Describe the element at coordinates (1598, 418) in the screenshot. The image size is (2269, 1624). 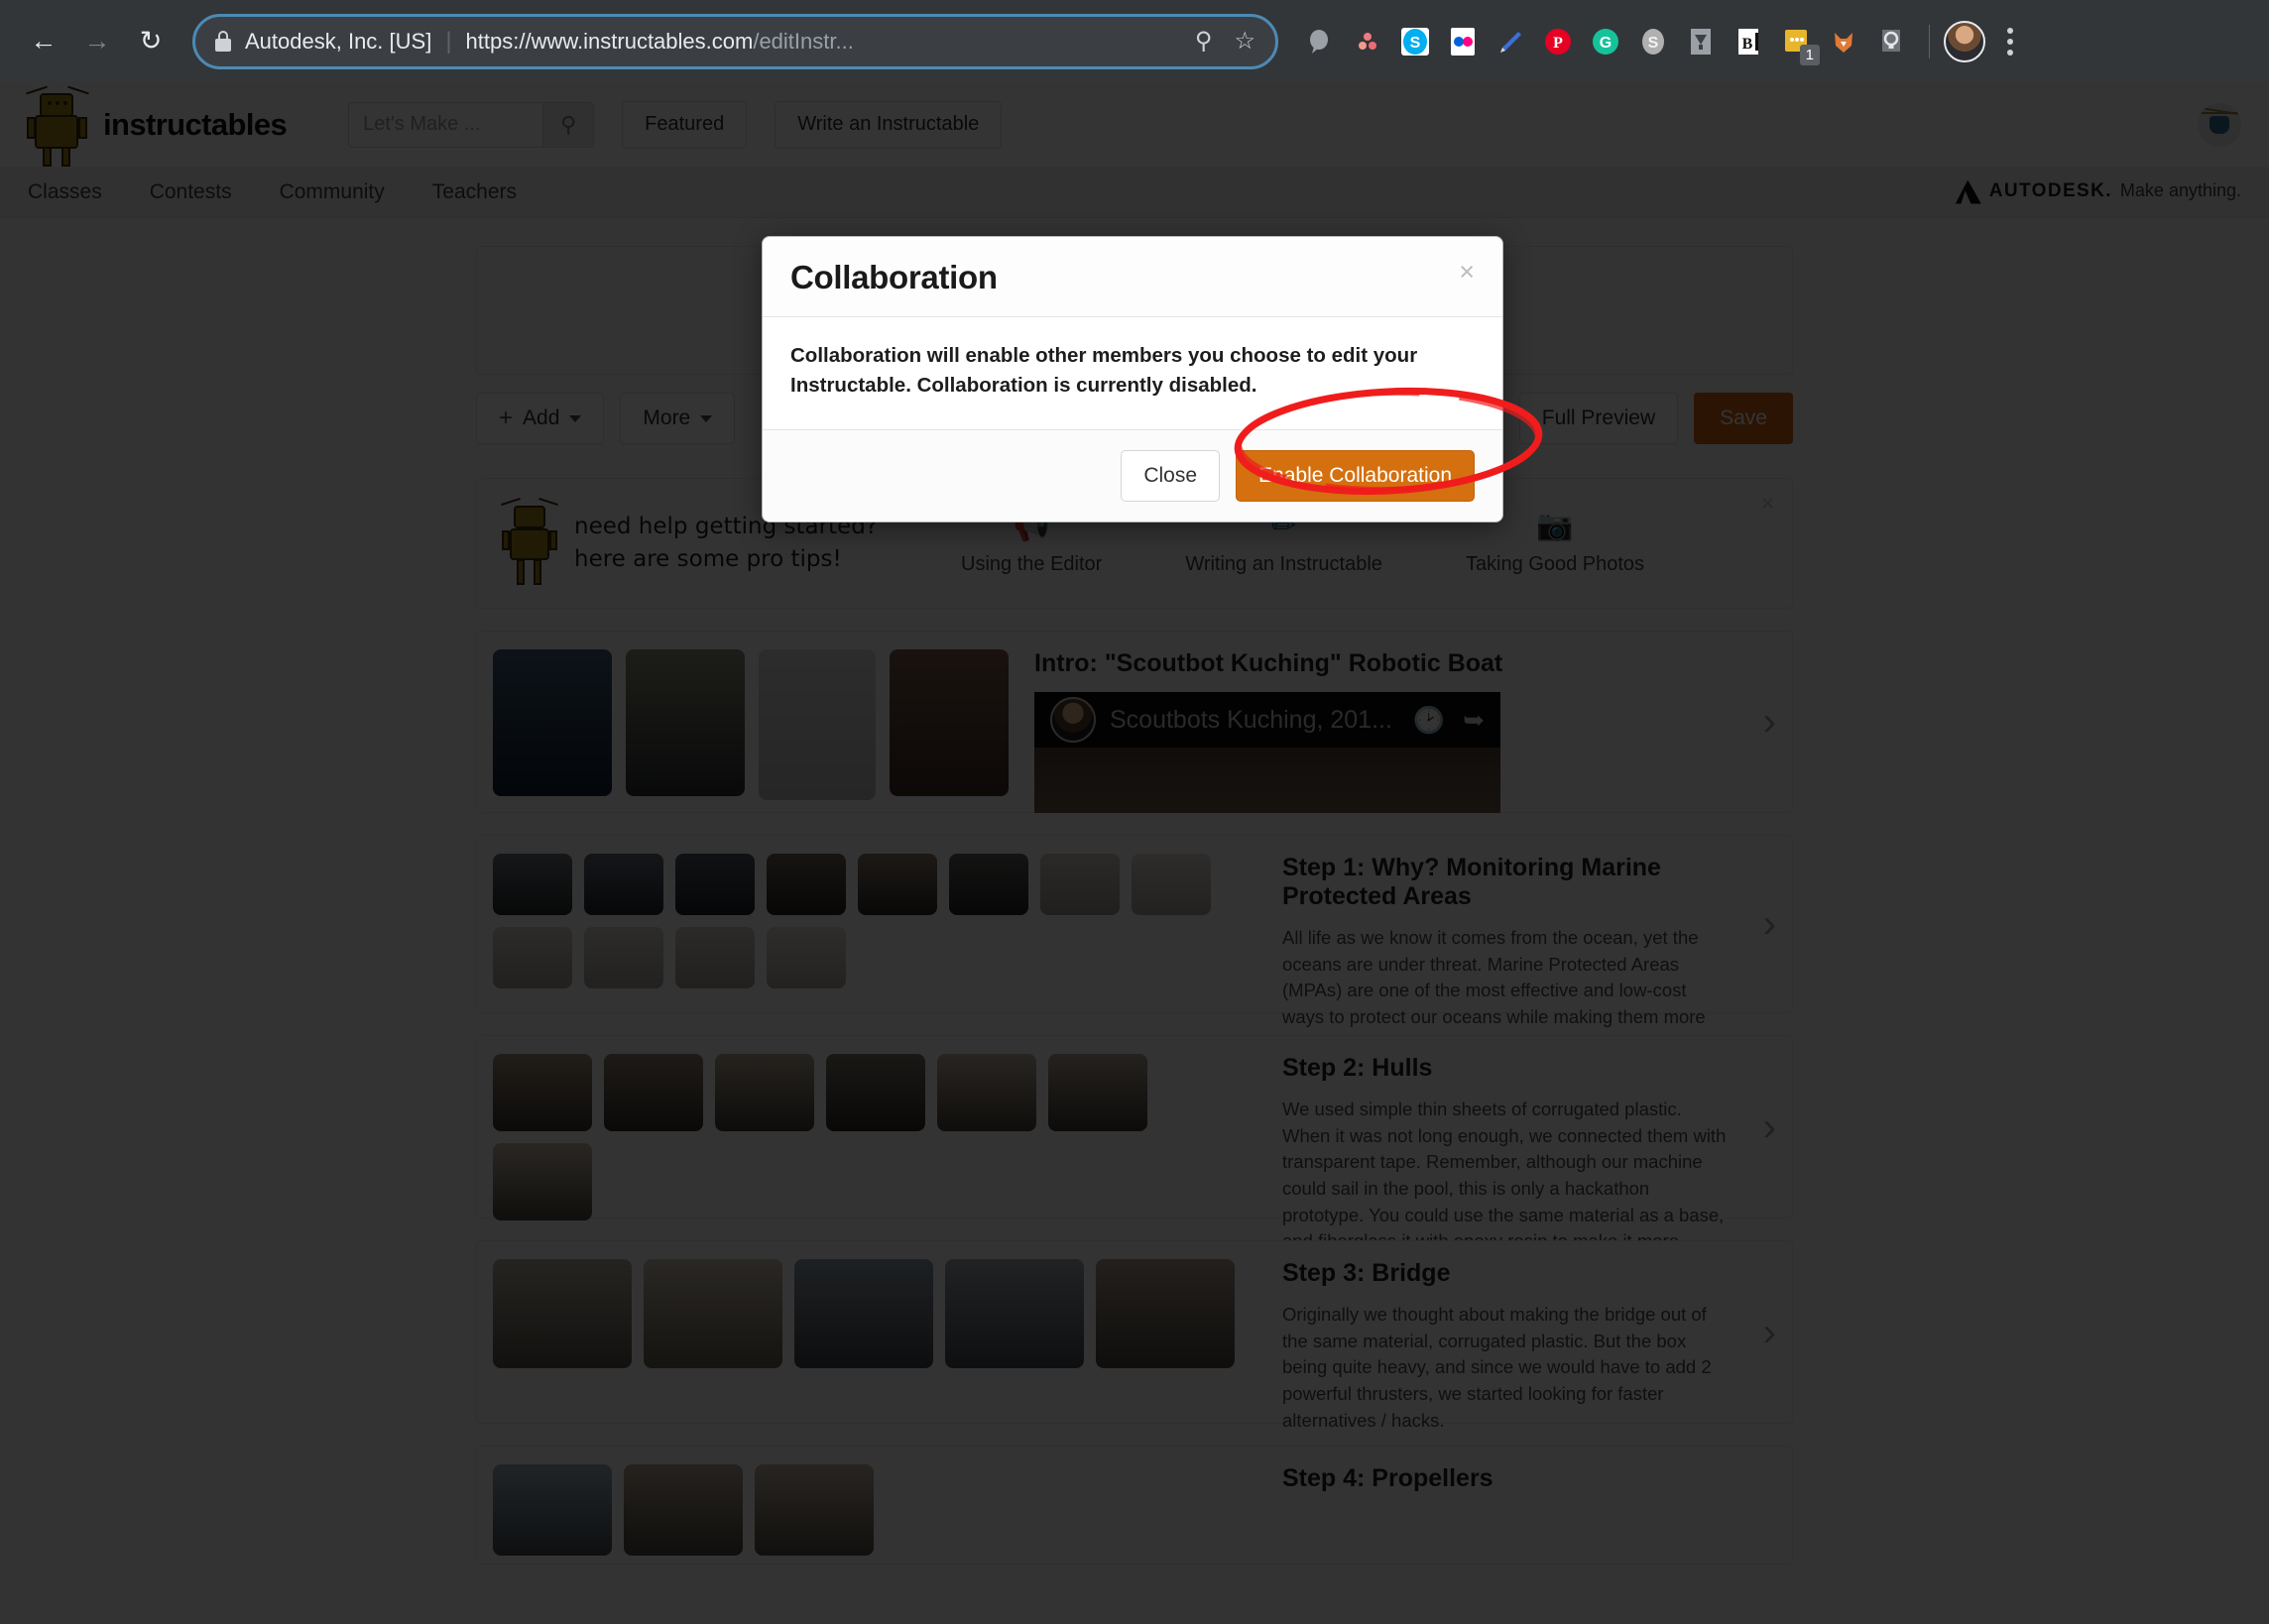
I see `full-preview-button: Full Preview` at that location.